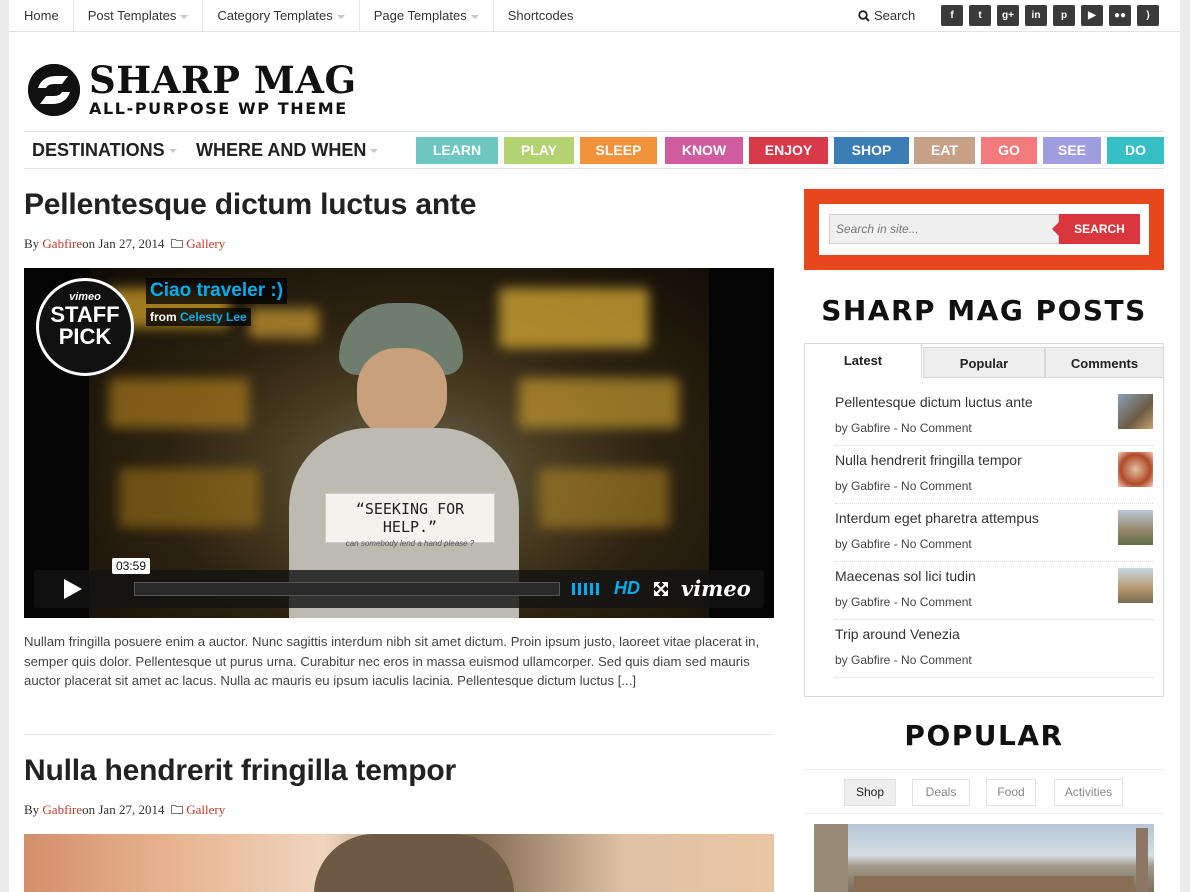 The height and width of the screenshot is (892, 1190). Describe the element at coordinates (897, 634) in the screenshot. I see `list-item-title: Trip around Venezia` at that location.